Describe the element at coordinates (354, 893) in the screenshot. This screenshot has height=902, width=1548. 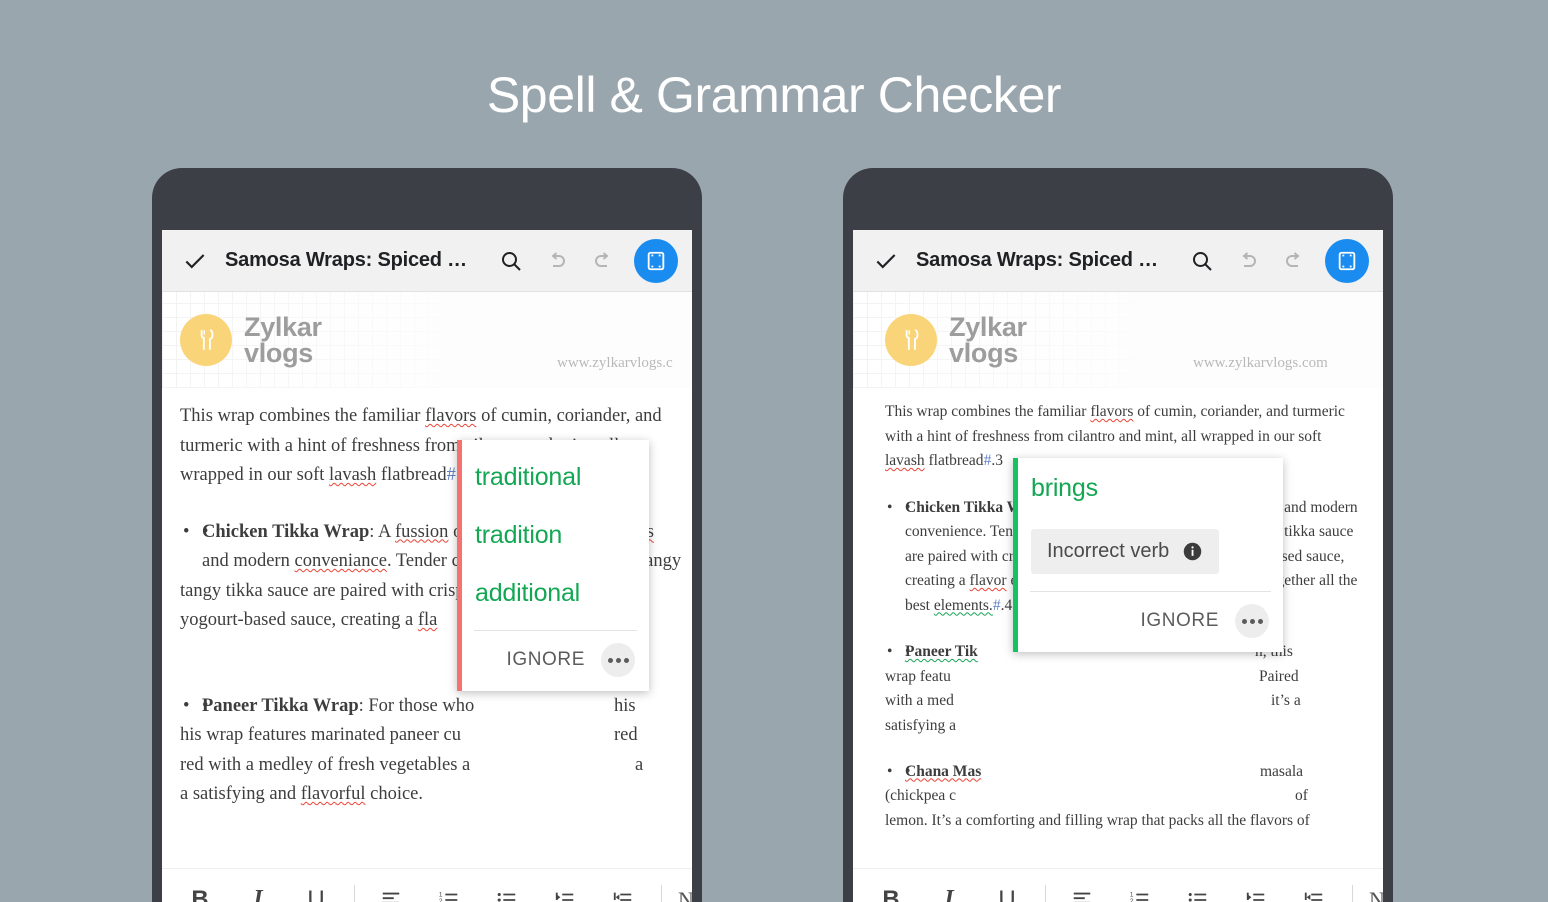
I see `toolbar-divider` at that location.